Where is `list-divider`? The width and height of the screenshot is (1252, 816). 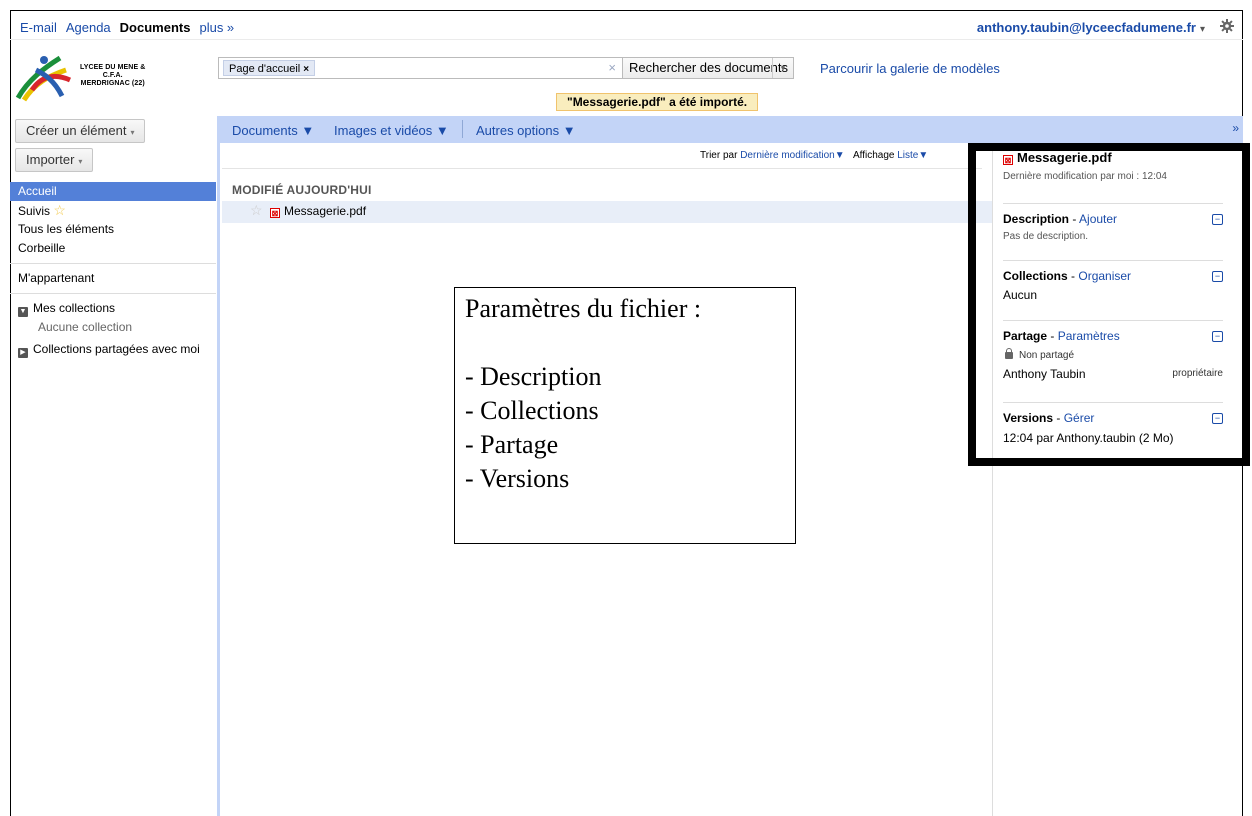
list-divider is located at coordinates (602, 168).